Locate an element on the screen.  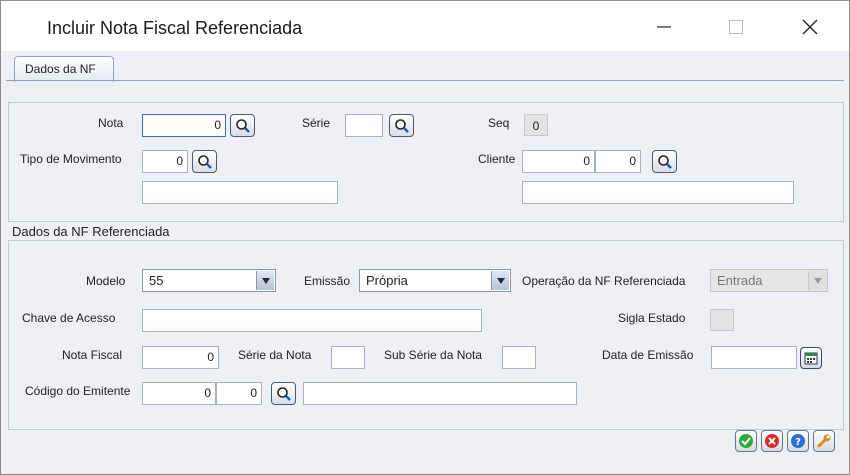
maximize-button is located at coordinates (736, 27).